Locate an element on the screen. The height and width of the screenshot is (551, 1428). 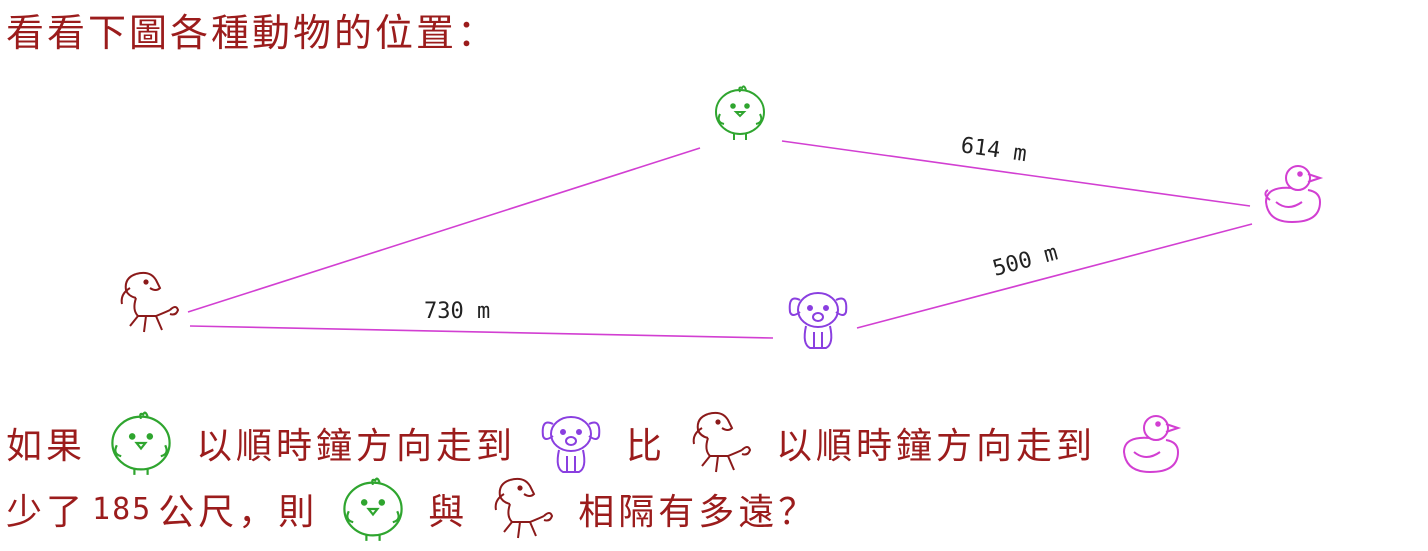
question-line-1: 如果 以順時鐘方向走到 比 以順時鐘方向走到 is located at coordinates (595, 443).